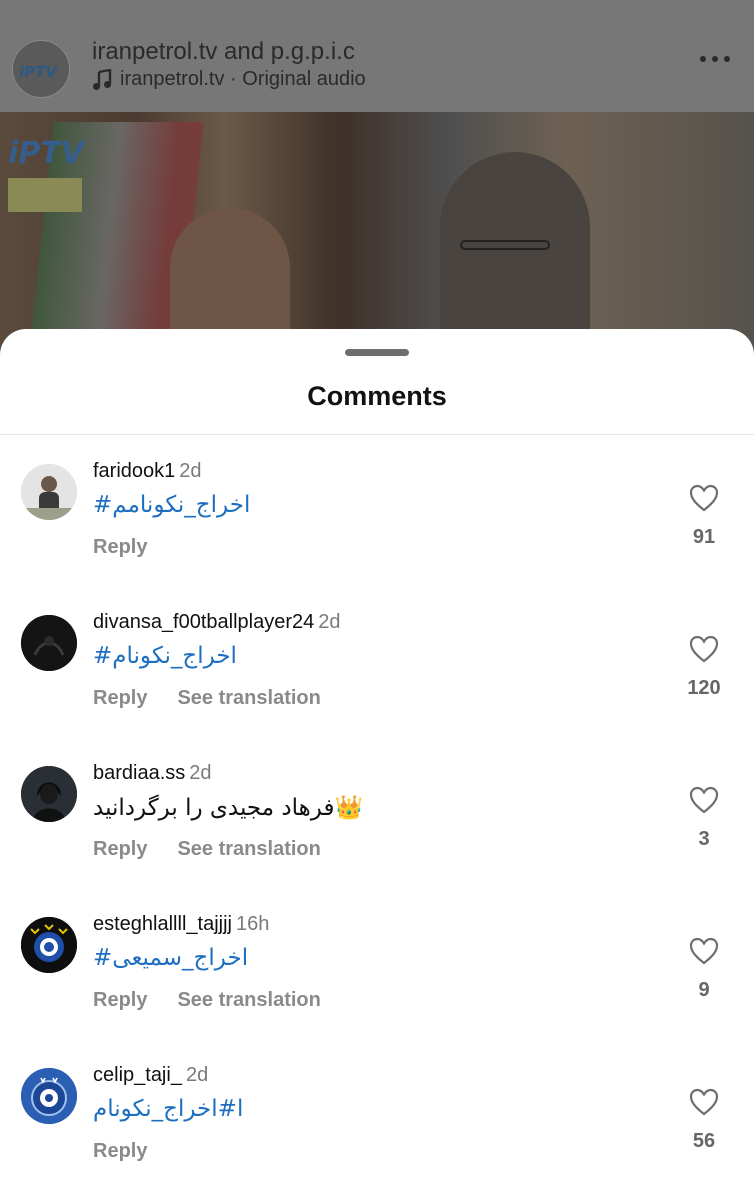 The image size is (754, 1200). Describe the element at coordinates (704, 990) in the screenshot. I see `like-count: 9` at that location.